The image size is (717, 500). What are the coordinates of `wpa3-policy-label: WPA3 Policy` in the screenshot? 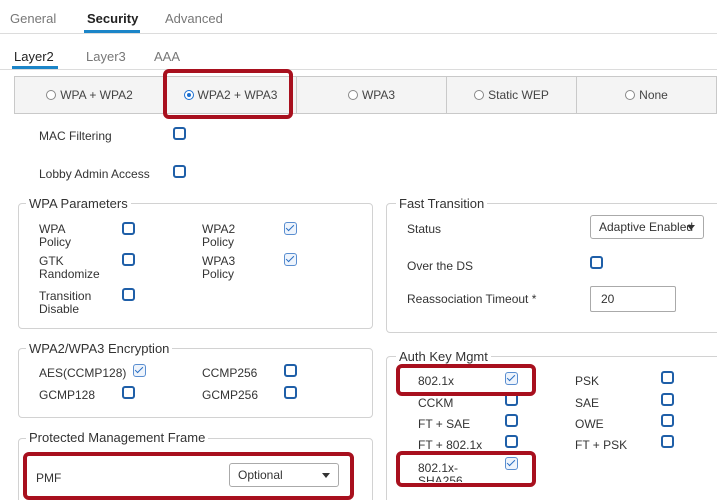 It's located at (219, 267).